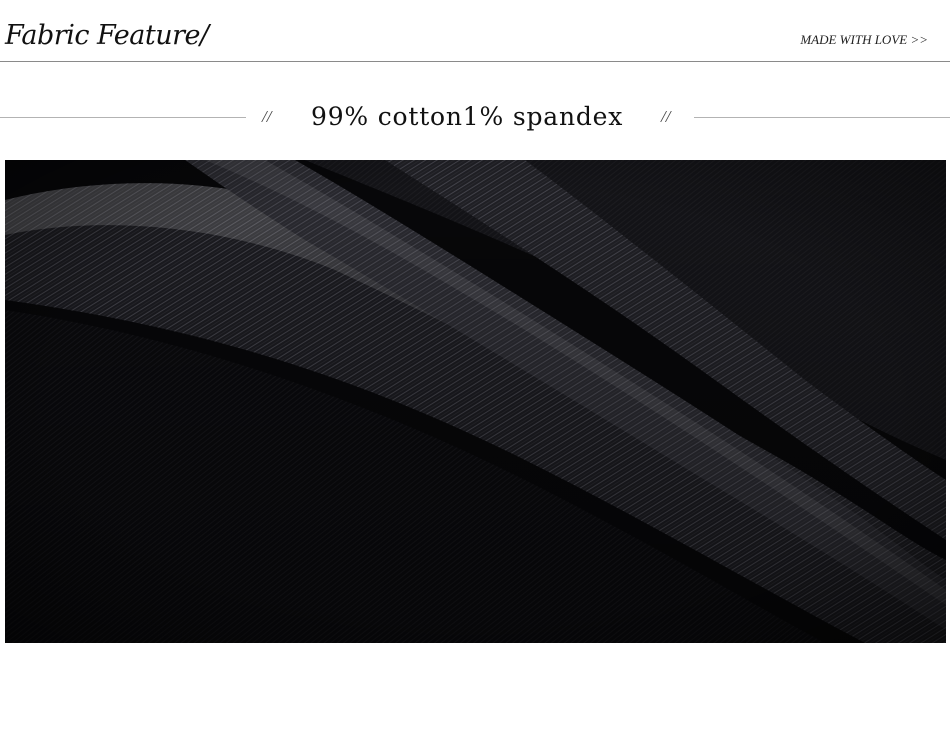  What do you see at coordinates (123, 117) in the screenshot?
I see `left-divider` at bounding box center [123, 117].